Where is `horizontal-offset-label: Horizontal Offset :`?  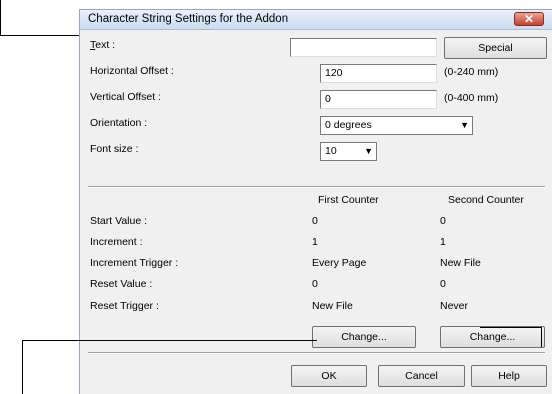 horizontal-offset-label: Horizontal Offset : is located at coordinates (132, 71).